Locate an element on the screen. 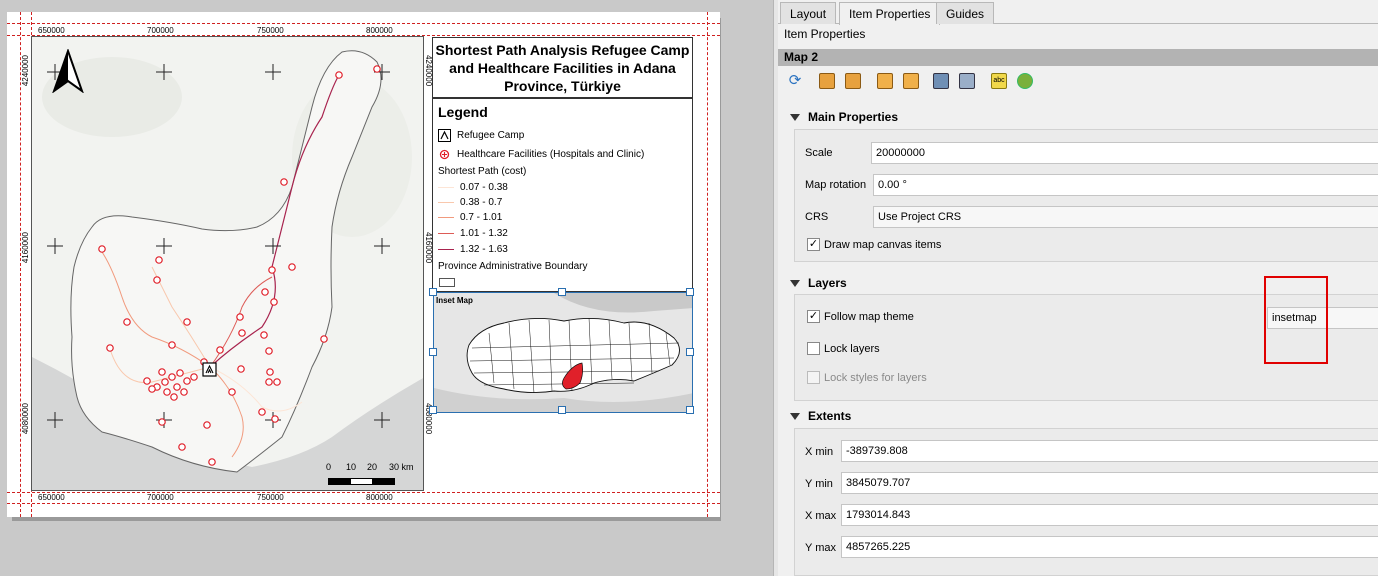 The width and height of the screenshot is (1378, 576). legend-path-class: 1.01 - 1.32 is located at coordinates (473, 233).